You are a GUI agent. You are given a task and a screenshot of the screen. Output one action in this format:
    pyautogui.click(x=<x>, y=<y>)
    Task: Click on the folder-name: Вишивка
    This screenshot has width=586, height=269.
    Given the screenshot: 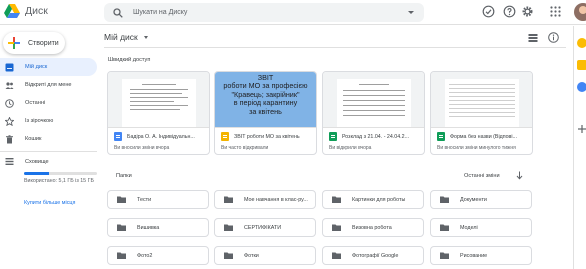 What is the action you would take?
    pyautogui.click(x=148, y=227)
    